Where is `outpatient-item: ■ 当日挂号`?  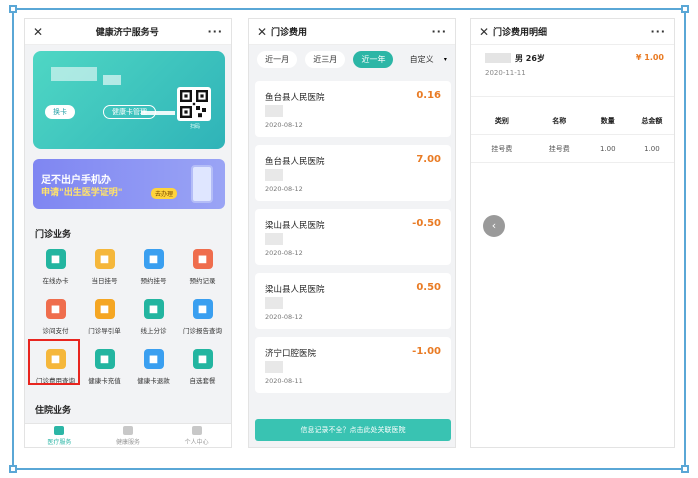
outpatient-item: ■ 当日挂号 is located at coordinates (104, 267).